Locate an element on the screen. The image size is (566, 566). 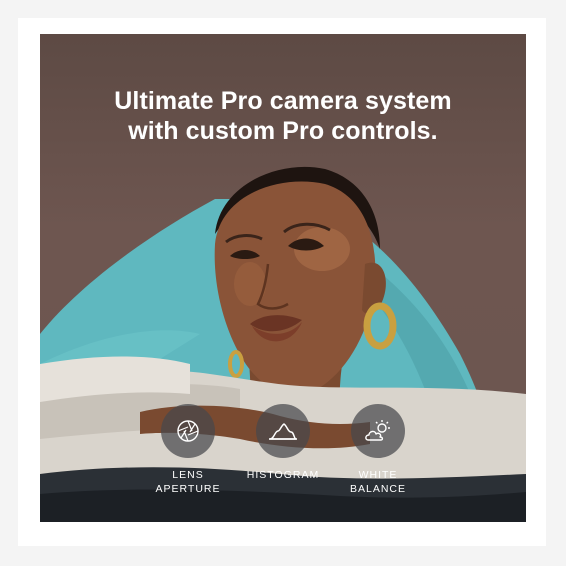
control-lens-aperture: LENS APERTURE is located at coordinates (188, 450).